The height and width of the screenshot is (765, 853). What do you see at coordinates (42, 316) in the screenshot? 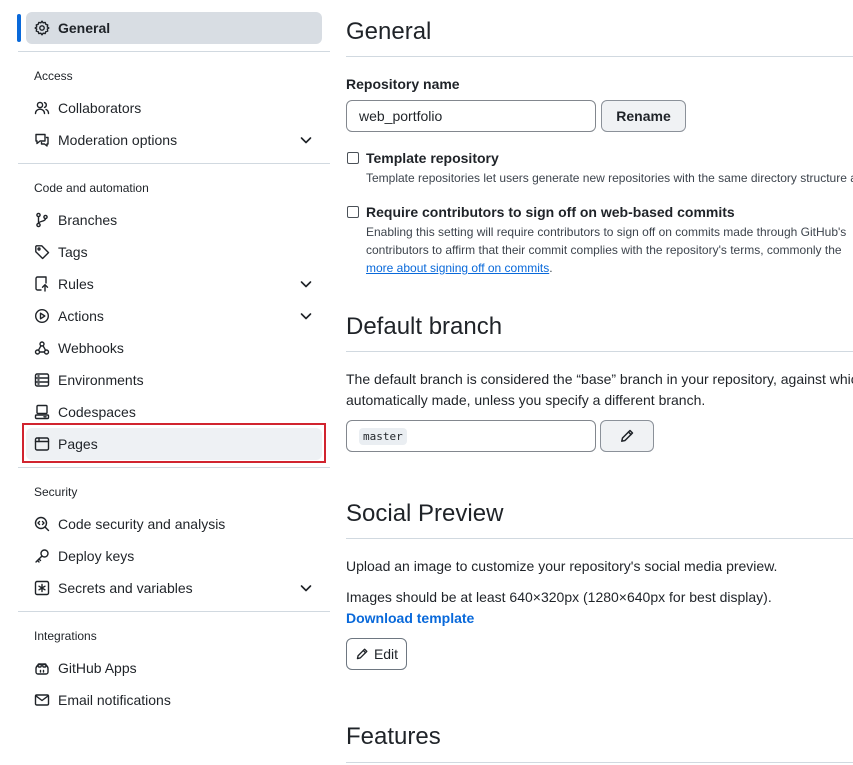
I see `play-icon` at bounding box center [42, 316].